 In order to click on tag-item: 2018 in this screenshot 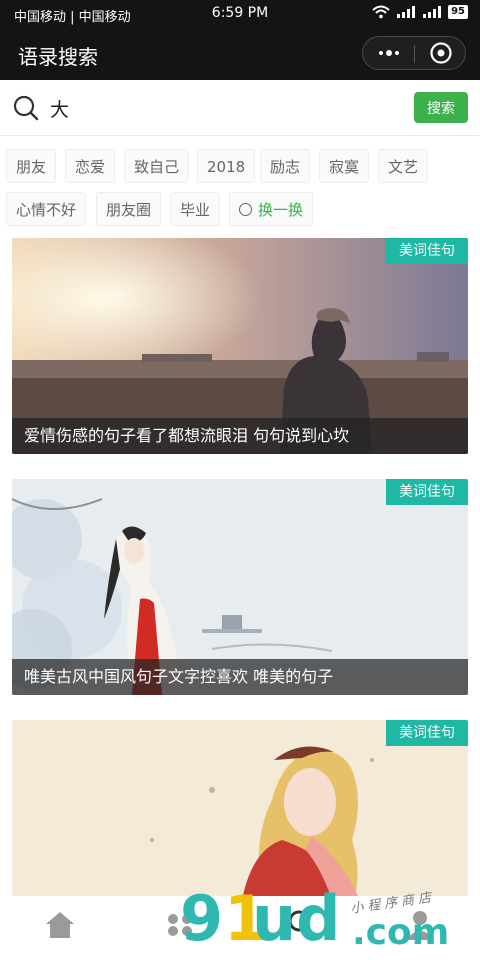, I will do `click(226, 166)`.